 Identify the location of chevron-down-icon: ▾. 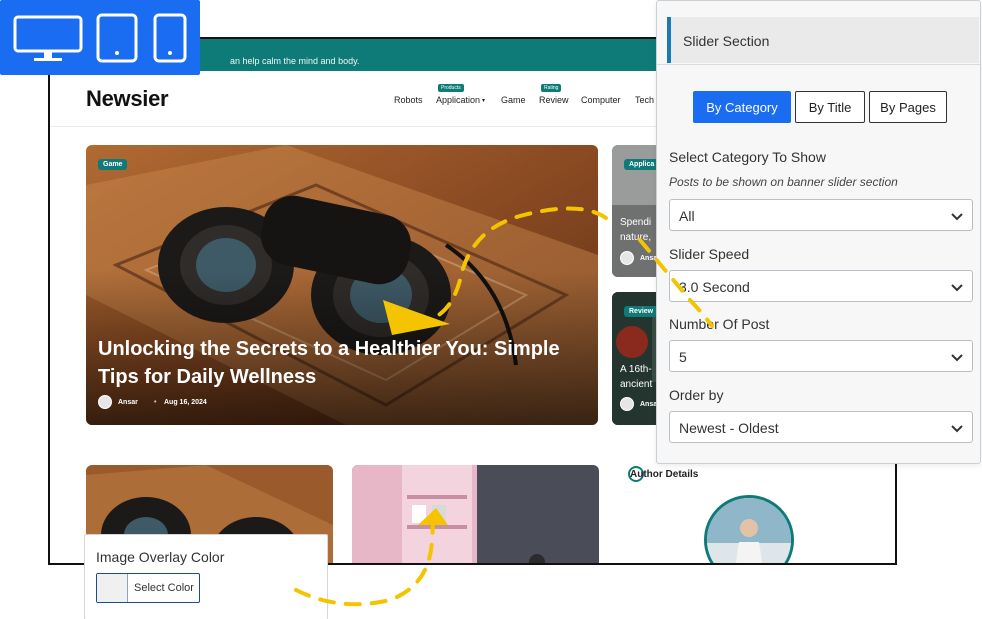
(484, 101).